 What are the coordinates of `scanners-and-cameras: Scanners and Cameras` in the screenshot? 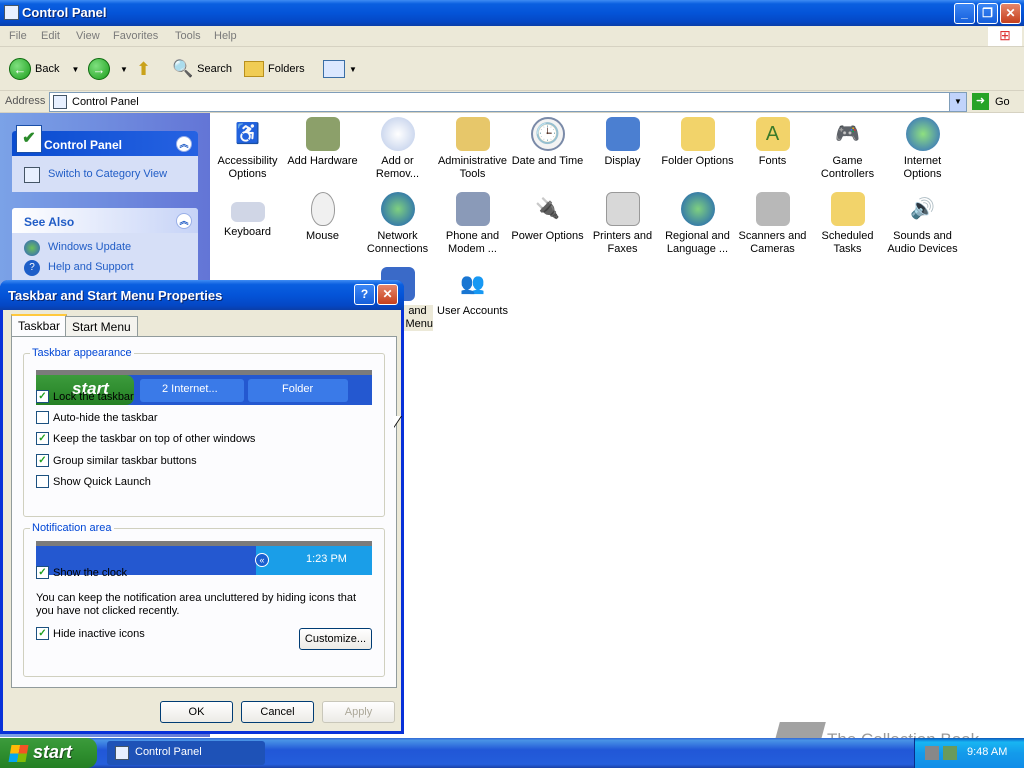 It's located at (772, 224).